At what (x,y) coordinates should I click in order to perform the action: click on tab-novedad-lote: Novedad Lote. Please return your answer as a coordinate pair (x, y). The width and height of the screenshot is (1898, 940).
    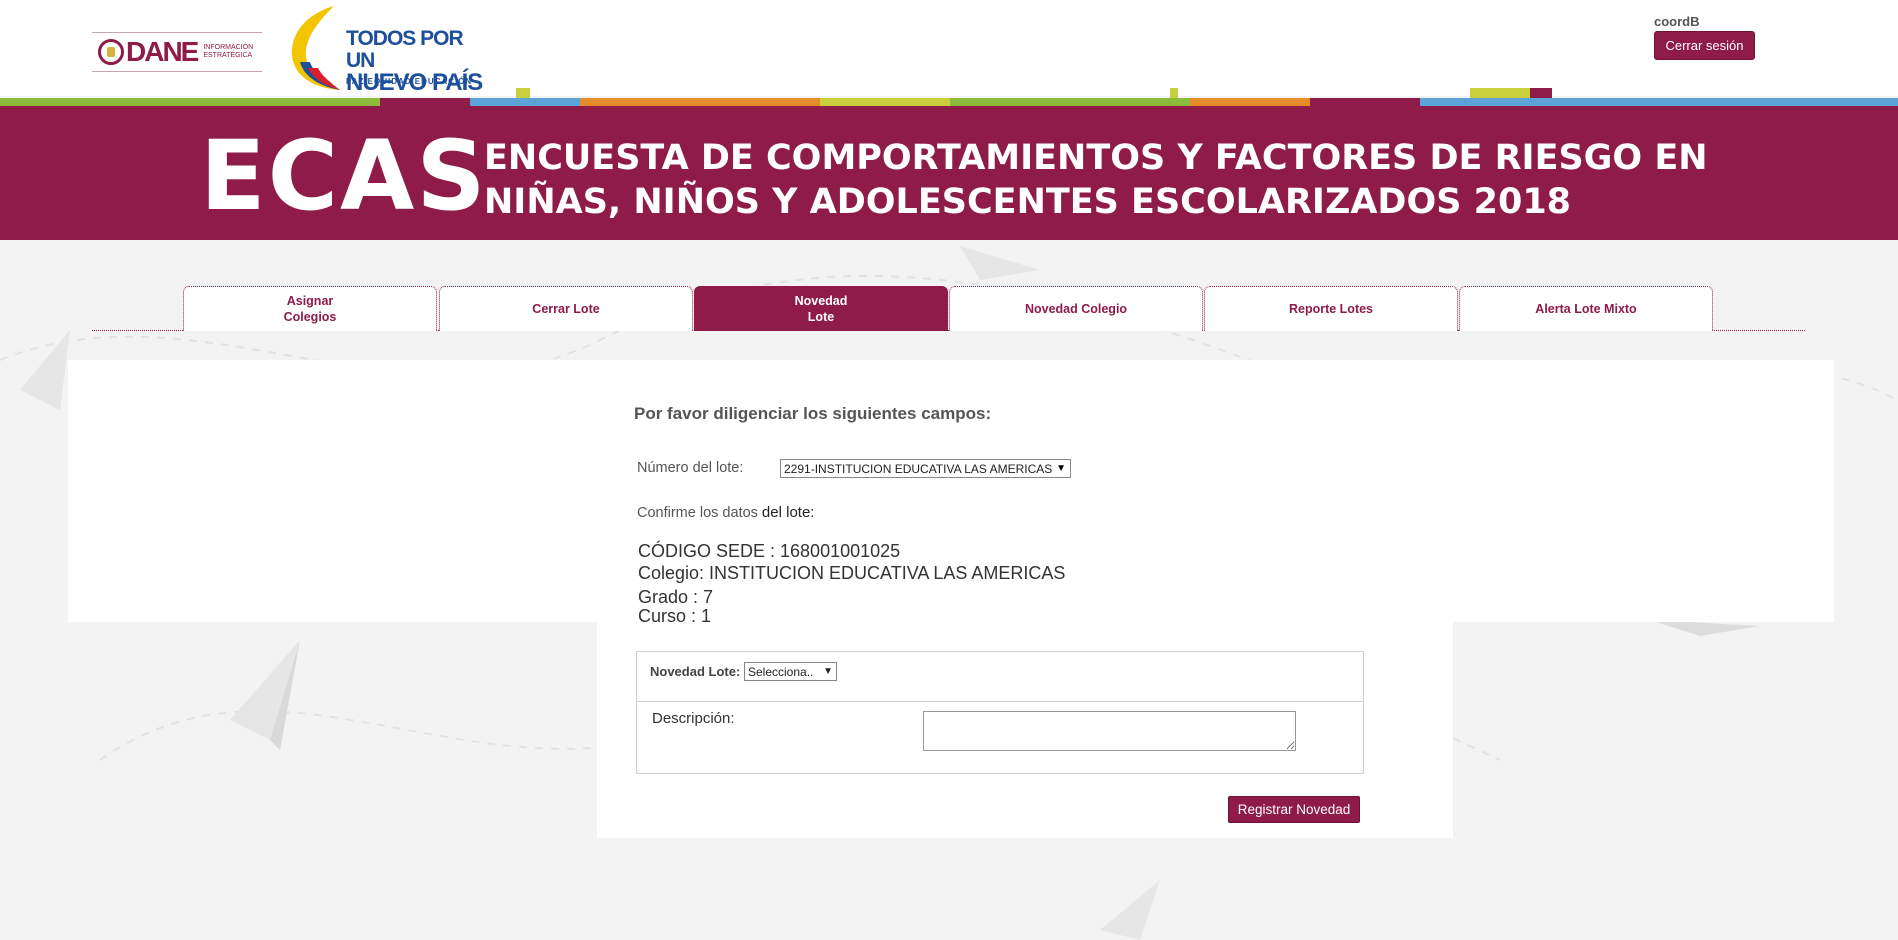
    Looking at the image, I should click on (821, 308).